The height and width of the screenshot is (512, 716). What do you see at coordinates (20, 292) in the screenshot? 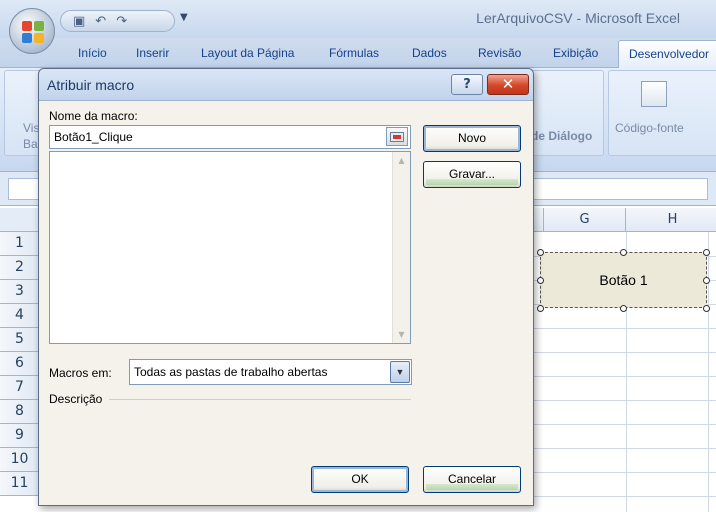
I see `row-header: 3` at bounding box center [20, 292].